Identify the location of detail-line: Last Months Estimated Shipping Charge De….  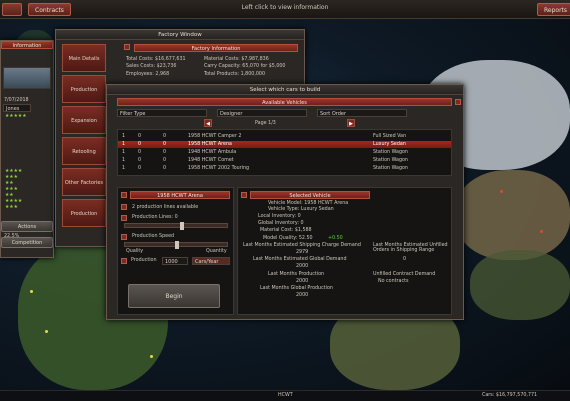
(302, 245).